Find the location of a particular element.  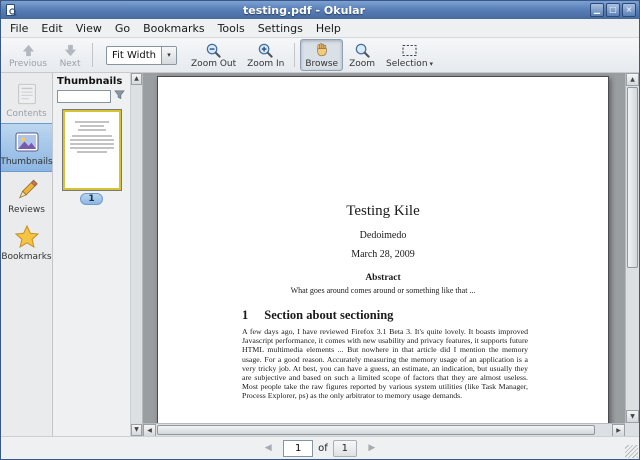

zoom-out-button: Zoom Out is located at coordinates (213, 55).